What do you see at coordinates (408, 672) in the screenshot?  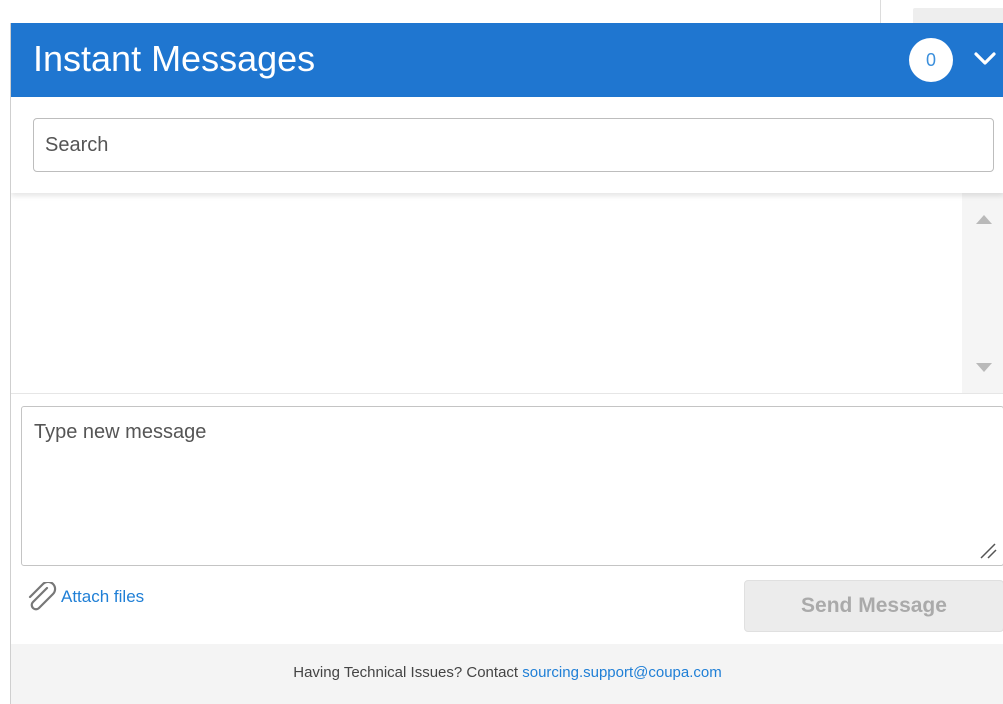 I see `support-text: Having Technical Issues? Contact` at bounding box center [408, 672].